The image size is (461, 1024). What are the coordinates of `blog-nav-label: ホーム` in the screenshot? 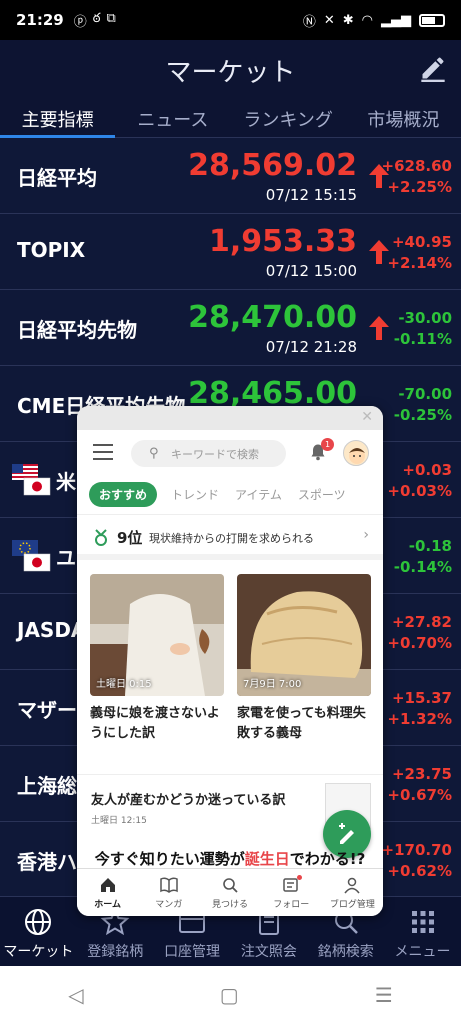 It's located at (107, 905).